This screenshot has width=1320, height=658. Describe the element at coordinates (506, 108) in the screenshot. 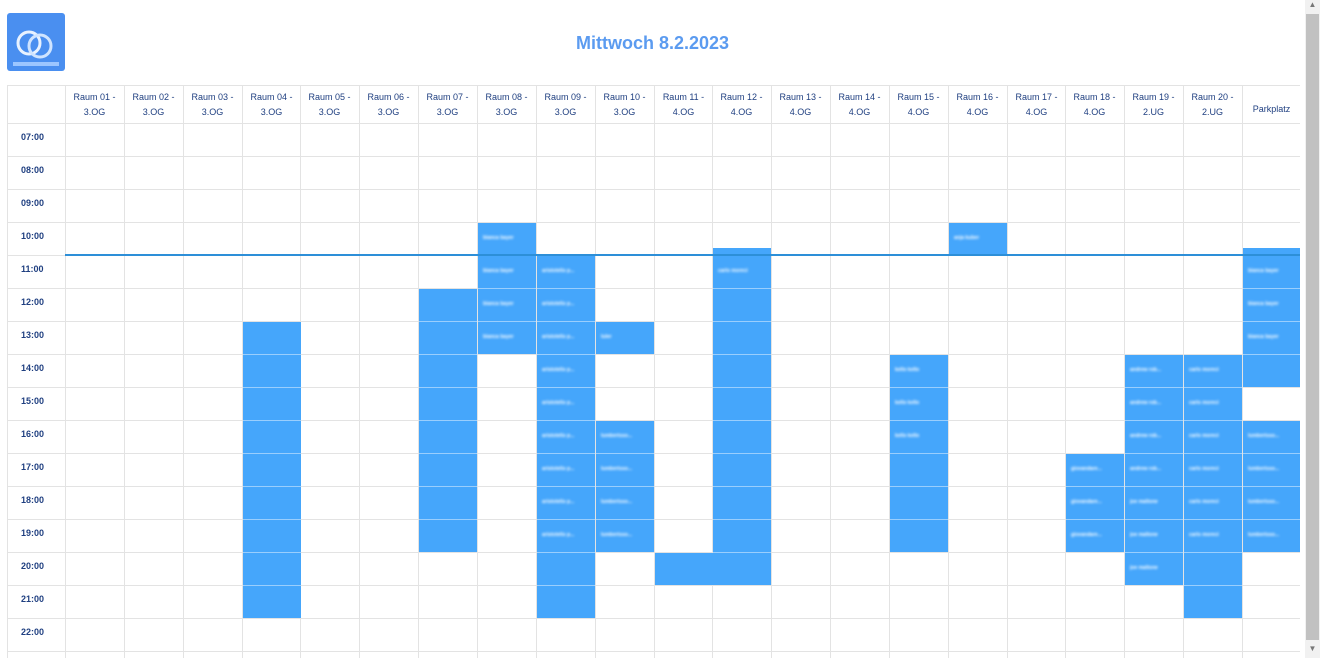

I see `column-header: Raum 08 - 3.OG` at that location.